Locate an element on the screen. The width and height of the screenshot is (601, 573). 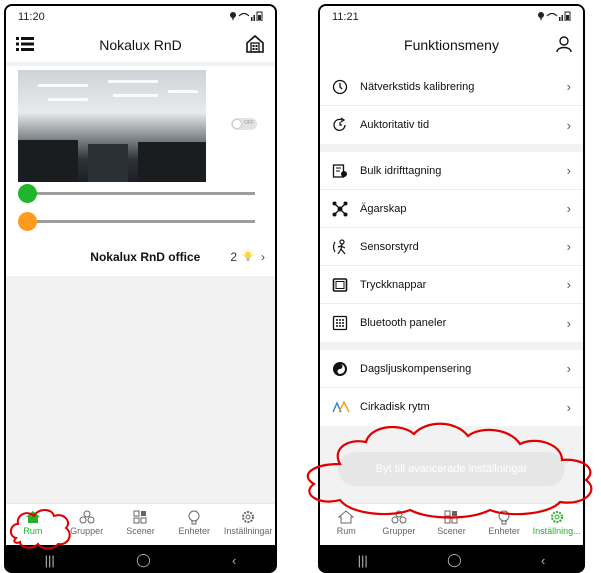
menu-item-sensorstyrd: Sensorstyrd › is located at coordinates (451, 247).